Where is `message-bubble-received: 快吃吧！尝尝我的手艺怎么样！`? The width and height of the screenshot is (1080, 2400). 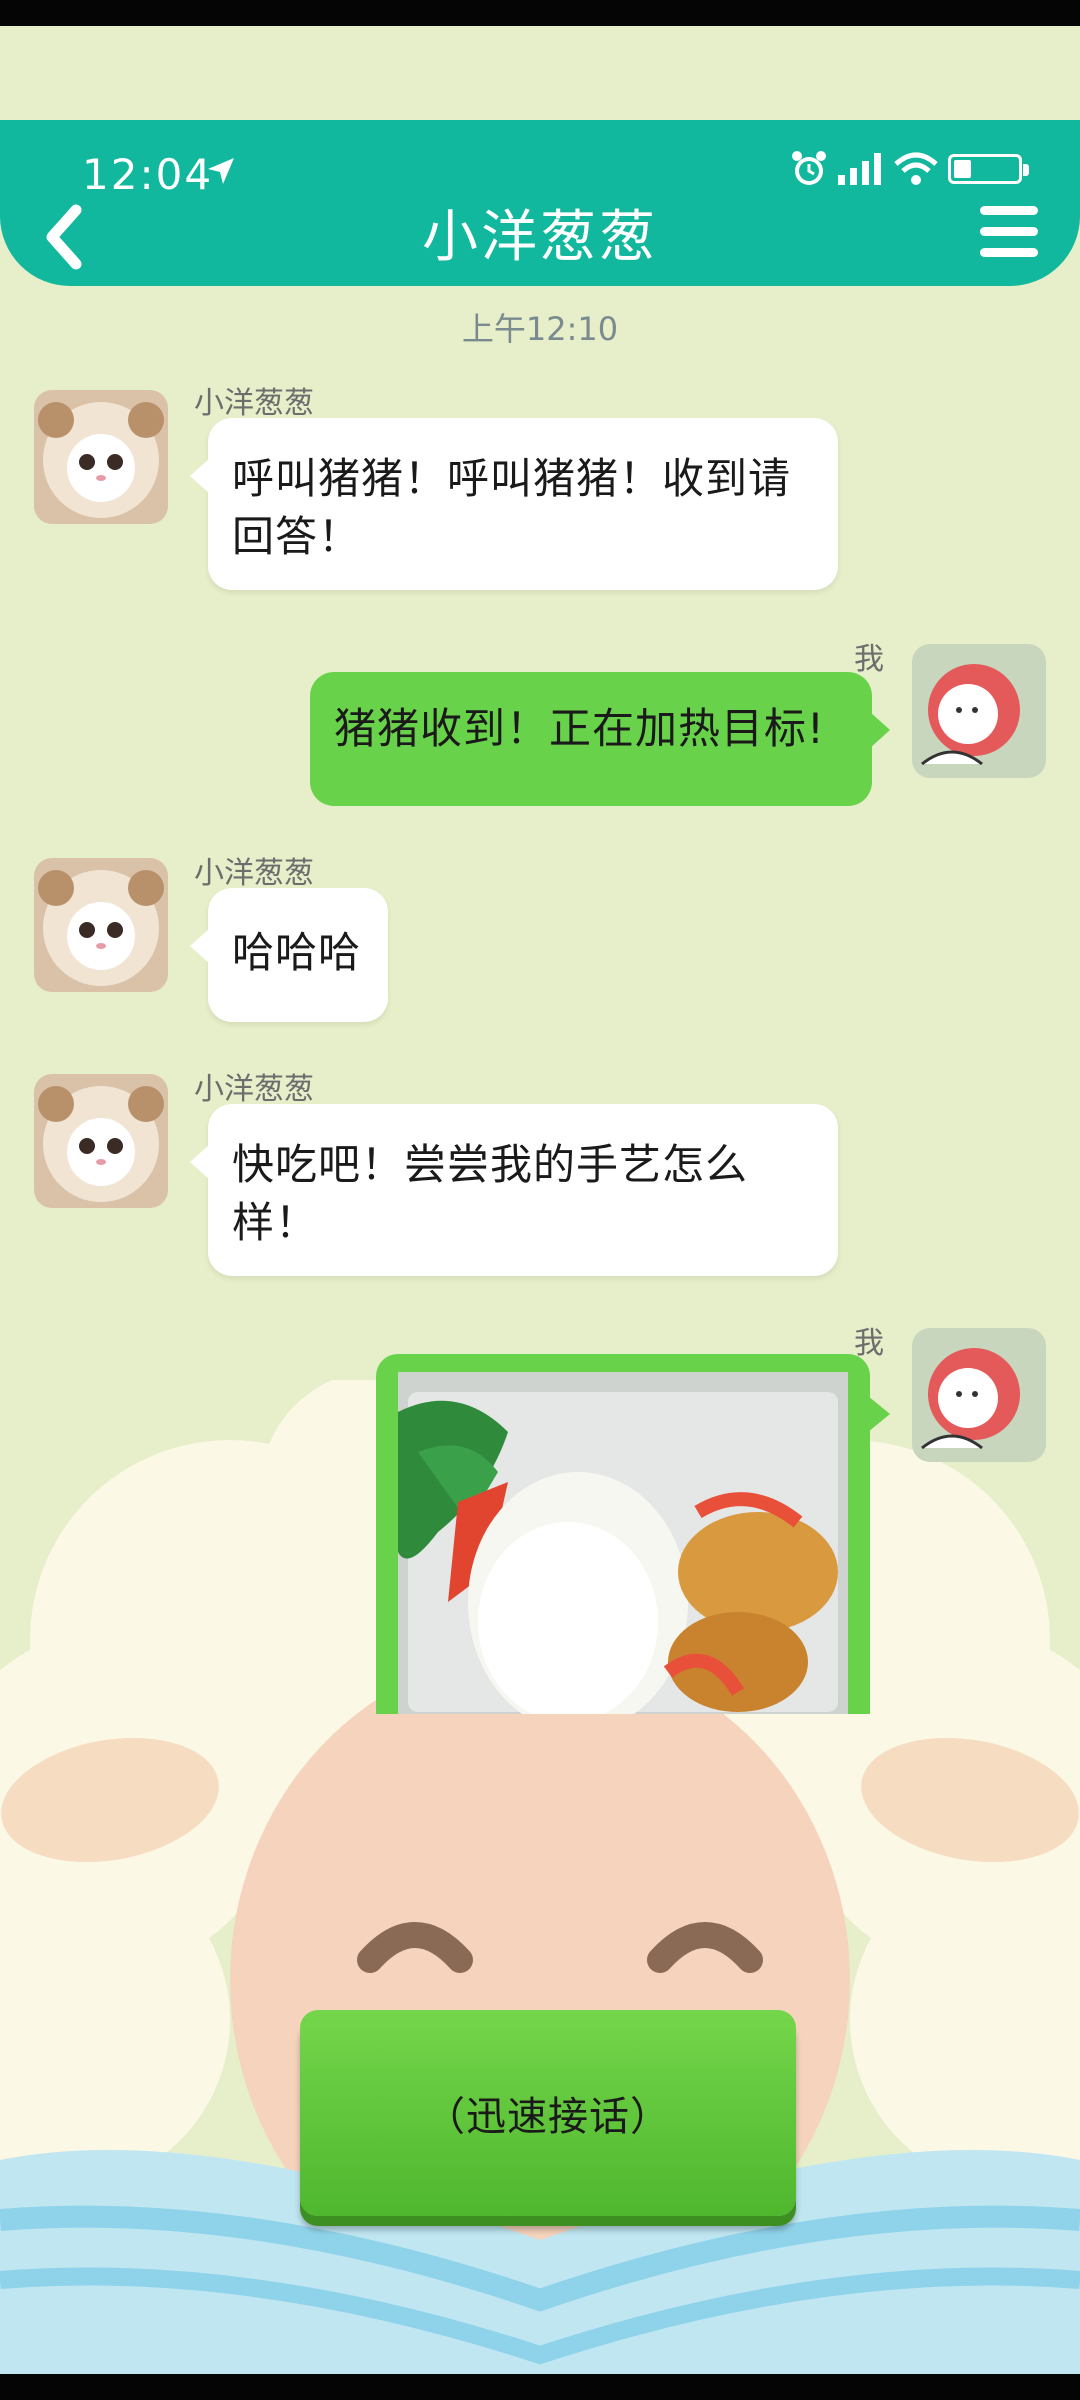 message-bubble-received: 快吃吧！尝尝我的手艺怎么样！ is located at coordinates (514, 1190).